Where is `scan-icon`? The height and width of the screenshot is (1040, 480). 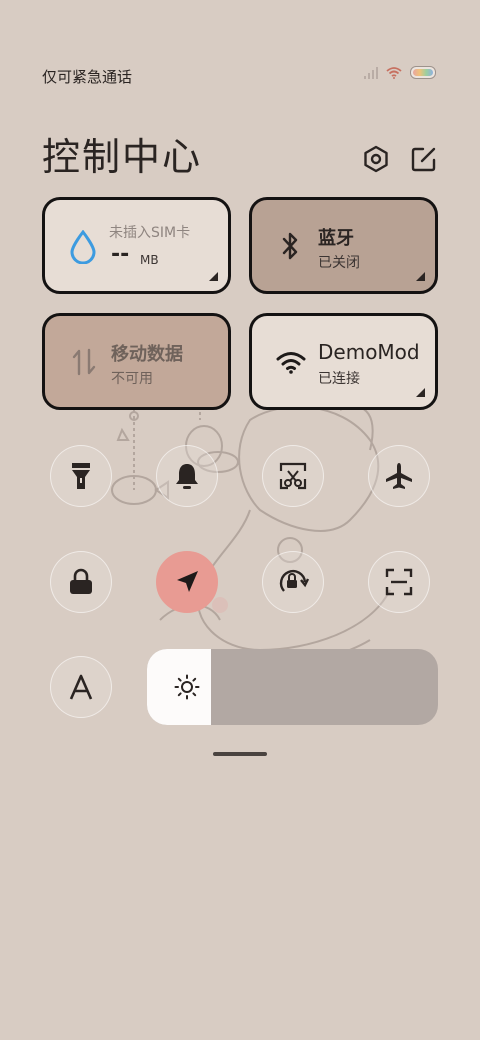
scan-icon is located at coordinates (399, 582).